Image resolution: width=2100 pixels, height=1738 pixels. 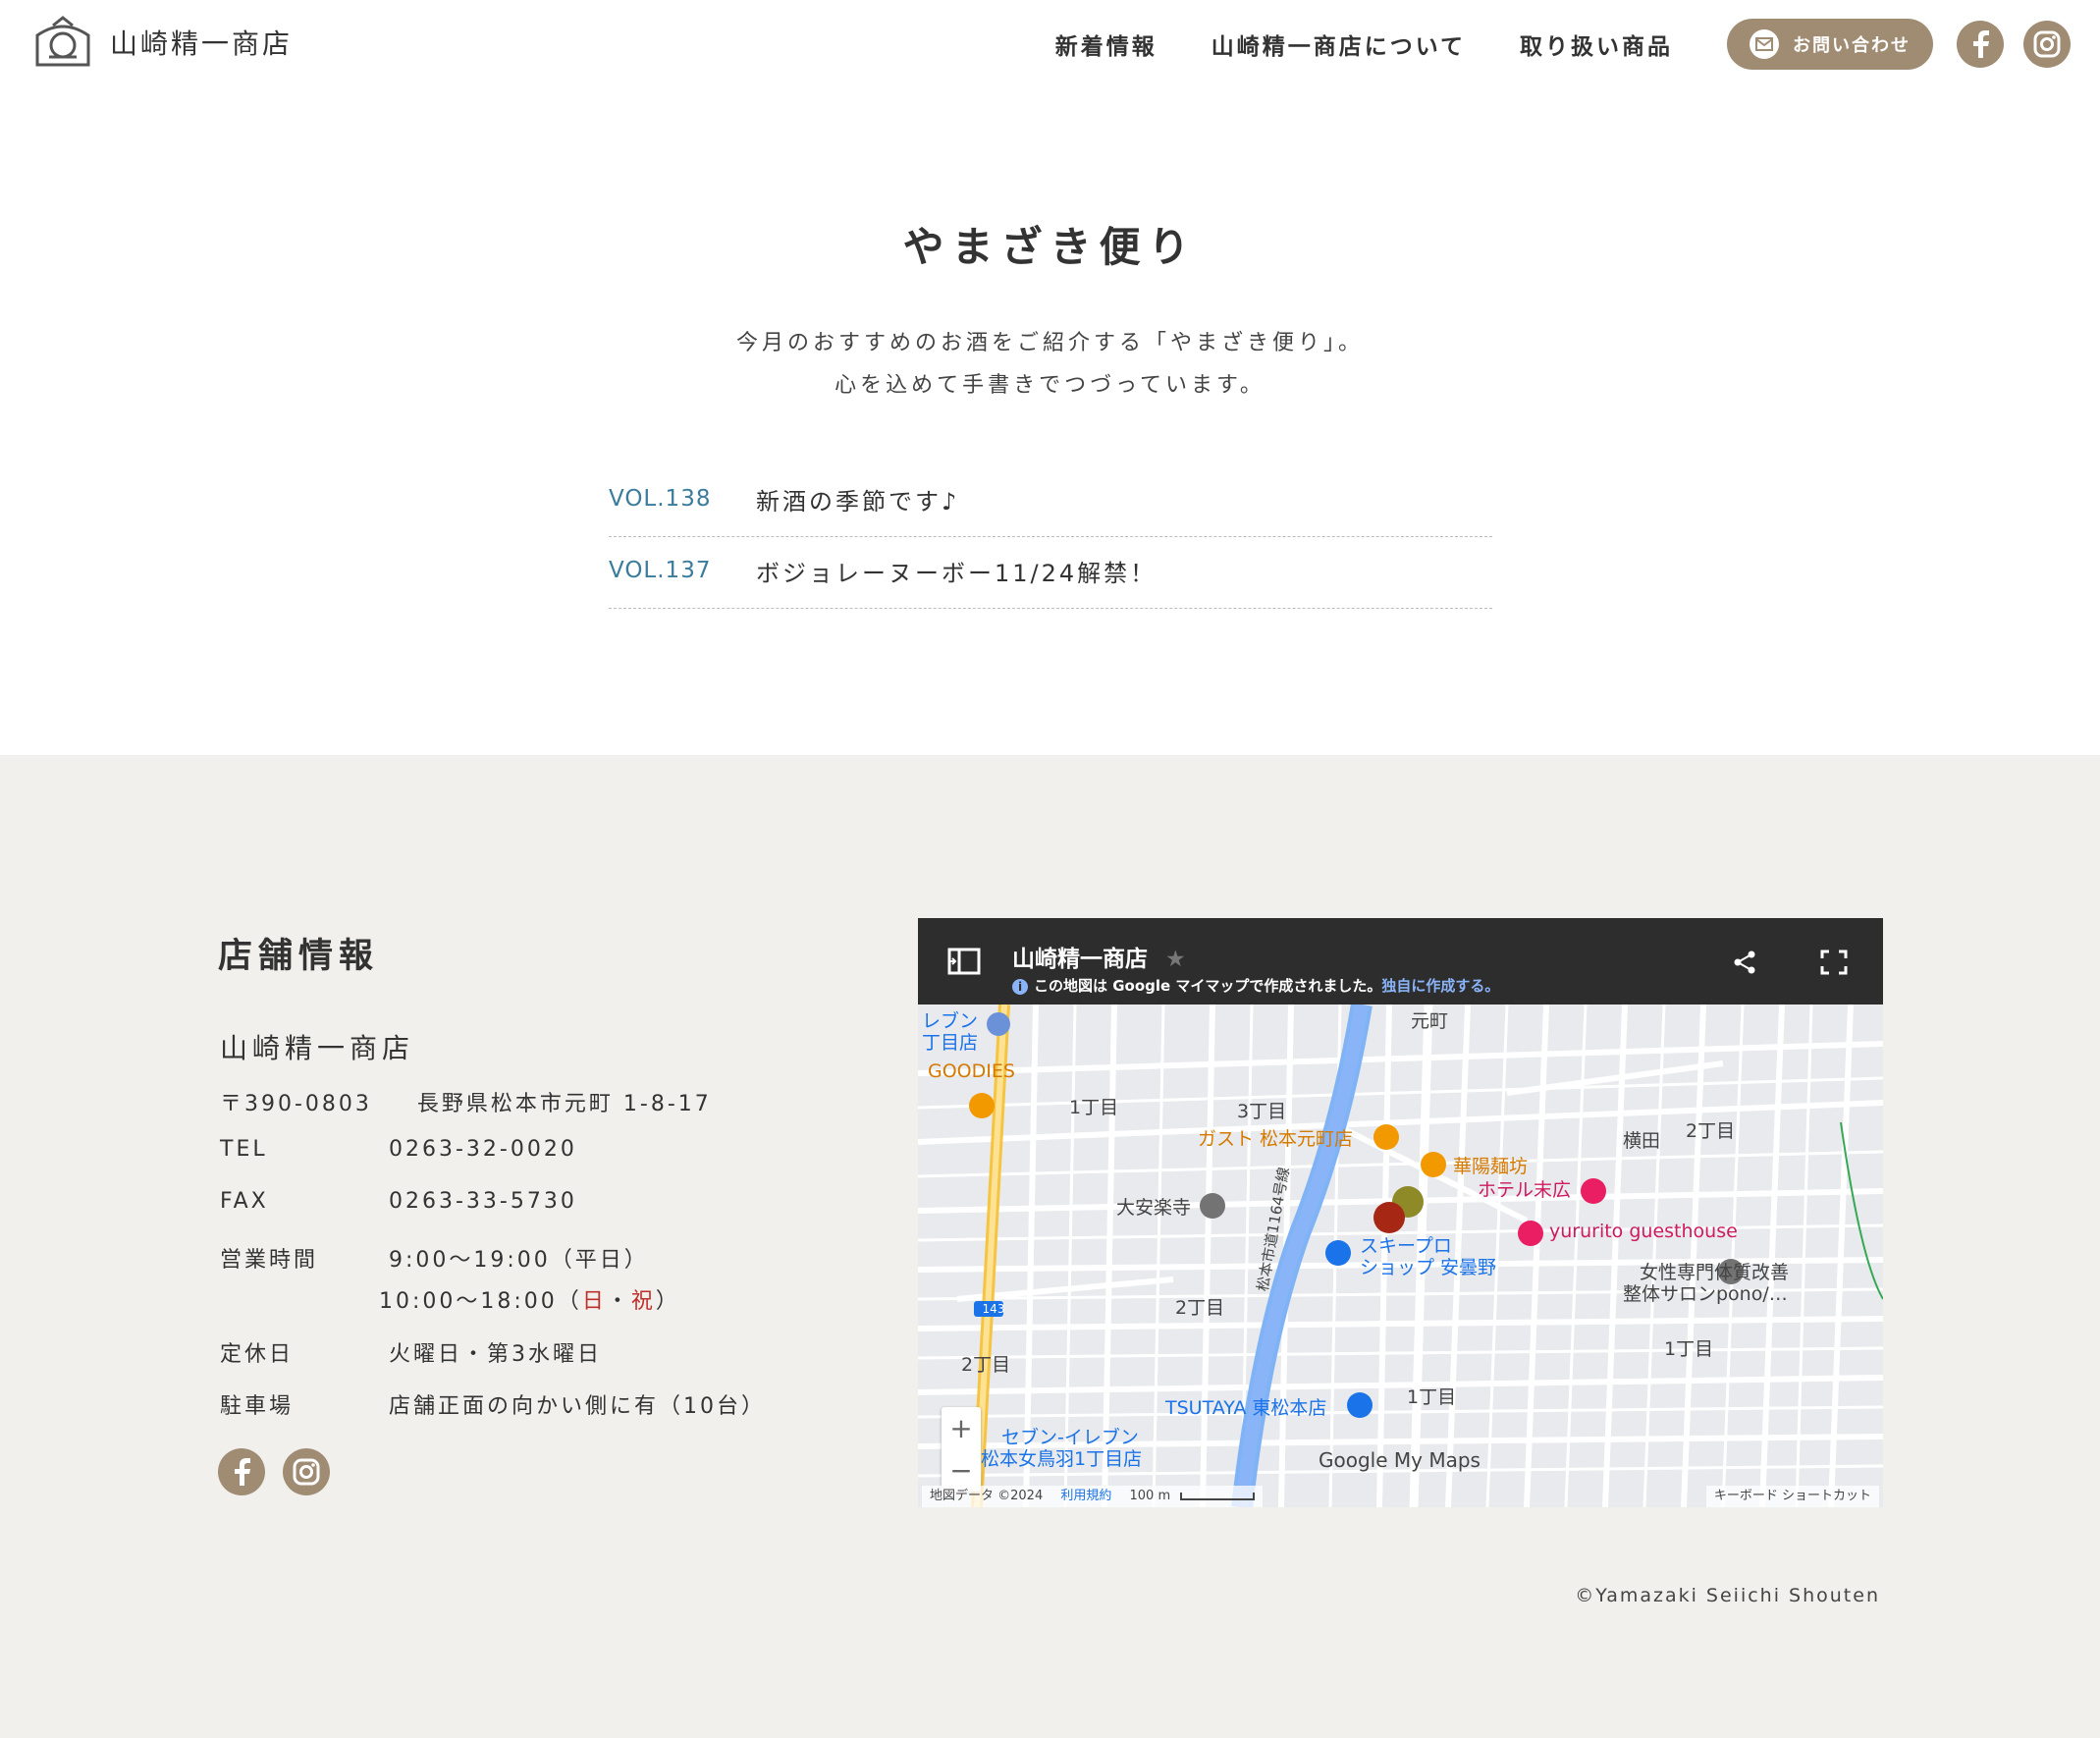 What do you see at coordinates (1050, 501) in the screenshot?
I see `list-item: VOL.138 新酒の季節です♪` at bounding box center [1050, 501].